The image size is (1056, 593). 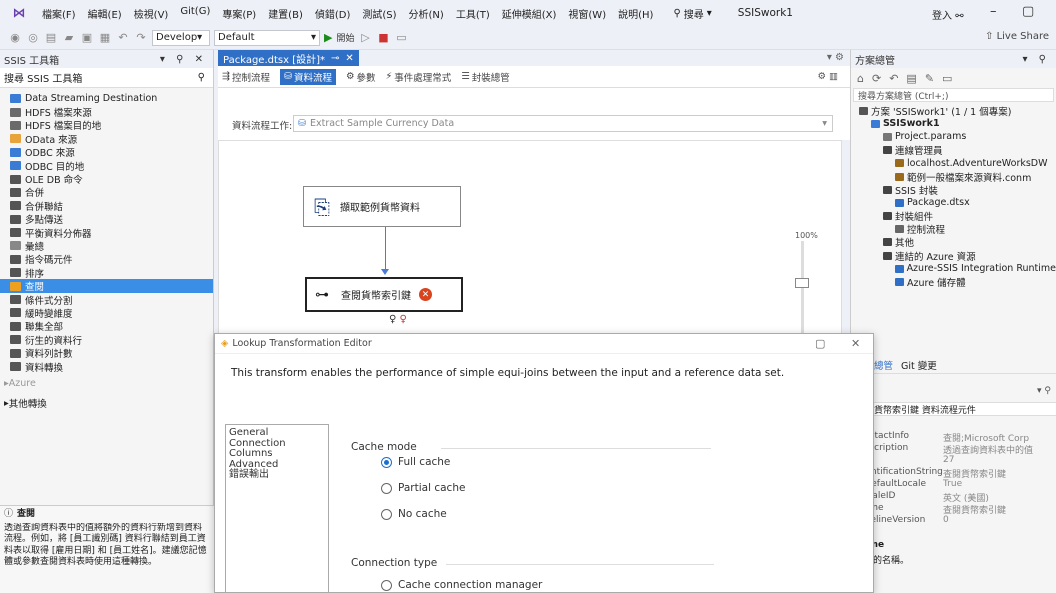 What do you see at coordinates (106, 367) in the screenshot?
I see `toolbox-item: 資料轉換` at bounding box center [106, 367].